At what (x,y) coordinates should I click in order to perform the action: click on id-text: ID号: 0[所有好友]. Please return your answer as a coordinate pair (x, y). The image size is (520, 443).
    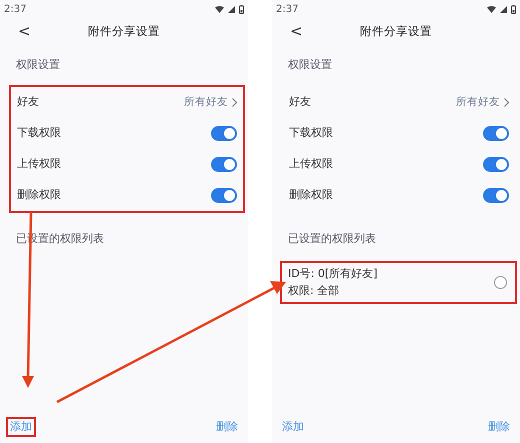
    Looking at the image, I should click on (333, 274).